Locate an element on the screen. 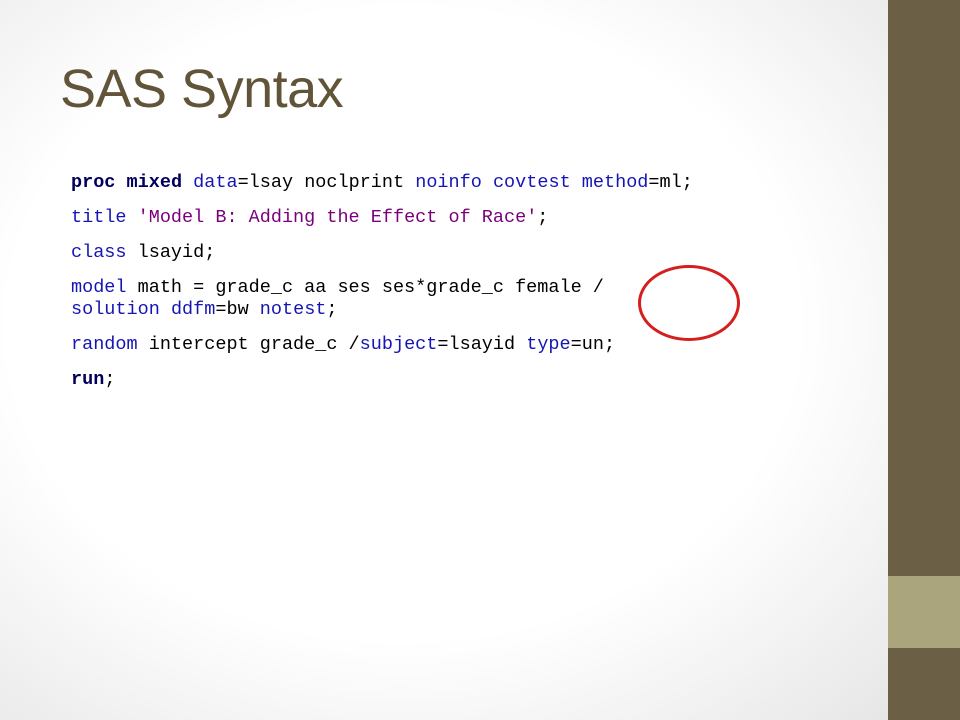 This screenshot has width=960, height=720. class-value: lsayid; is located at coordinates (171, 252).